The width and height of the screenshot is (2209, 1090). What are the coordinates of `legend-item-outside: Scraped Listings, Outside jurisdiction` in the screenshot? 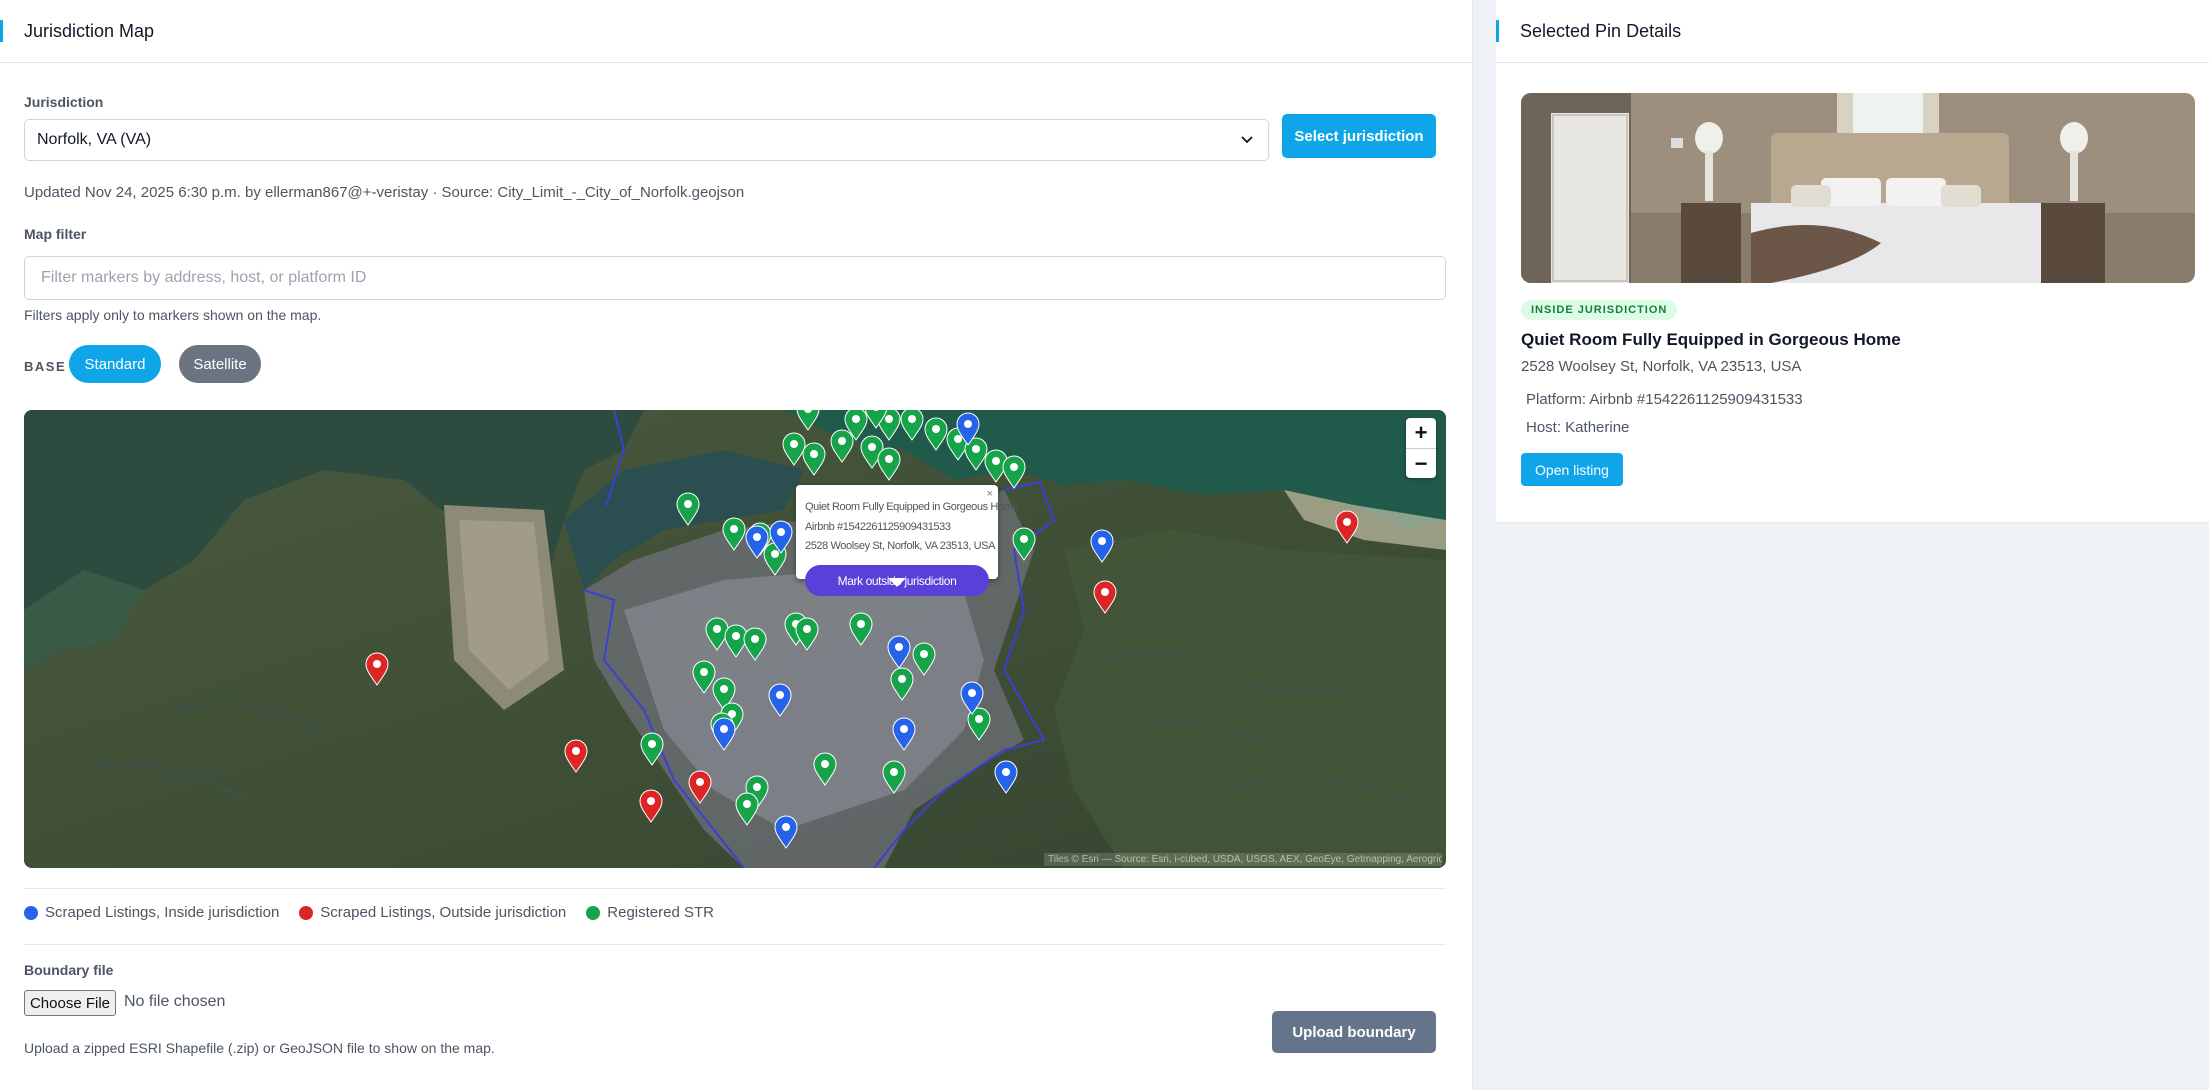 It's located at (432, 912).